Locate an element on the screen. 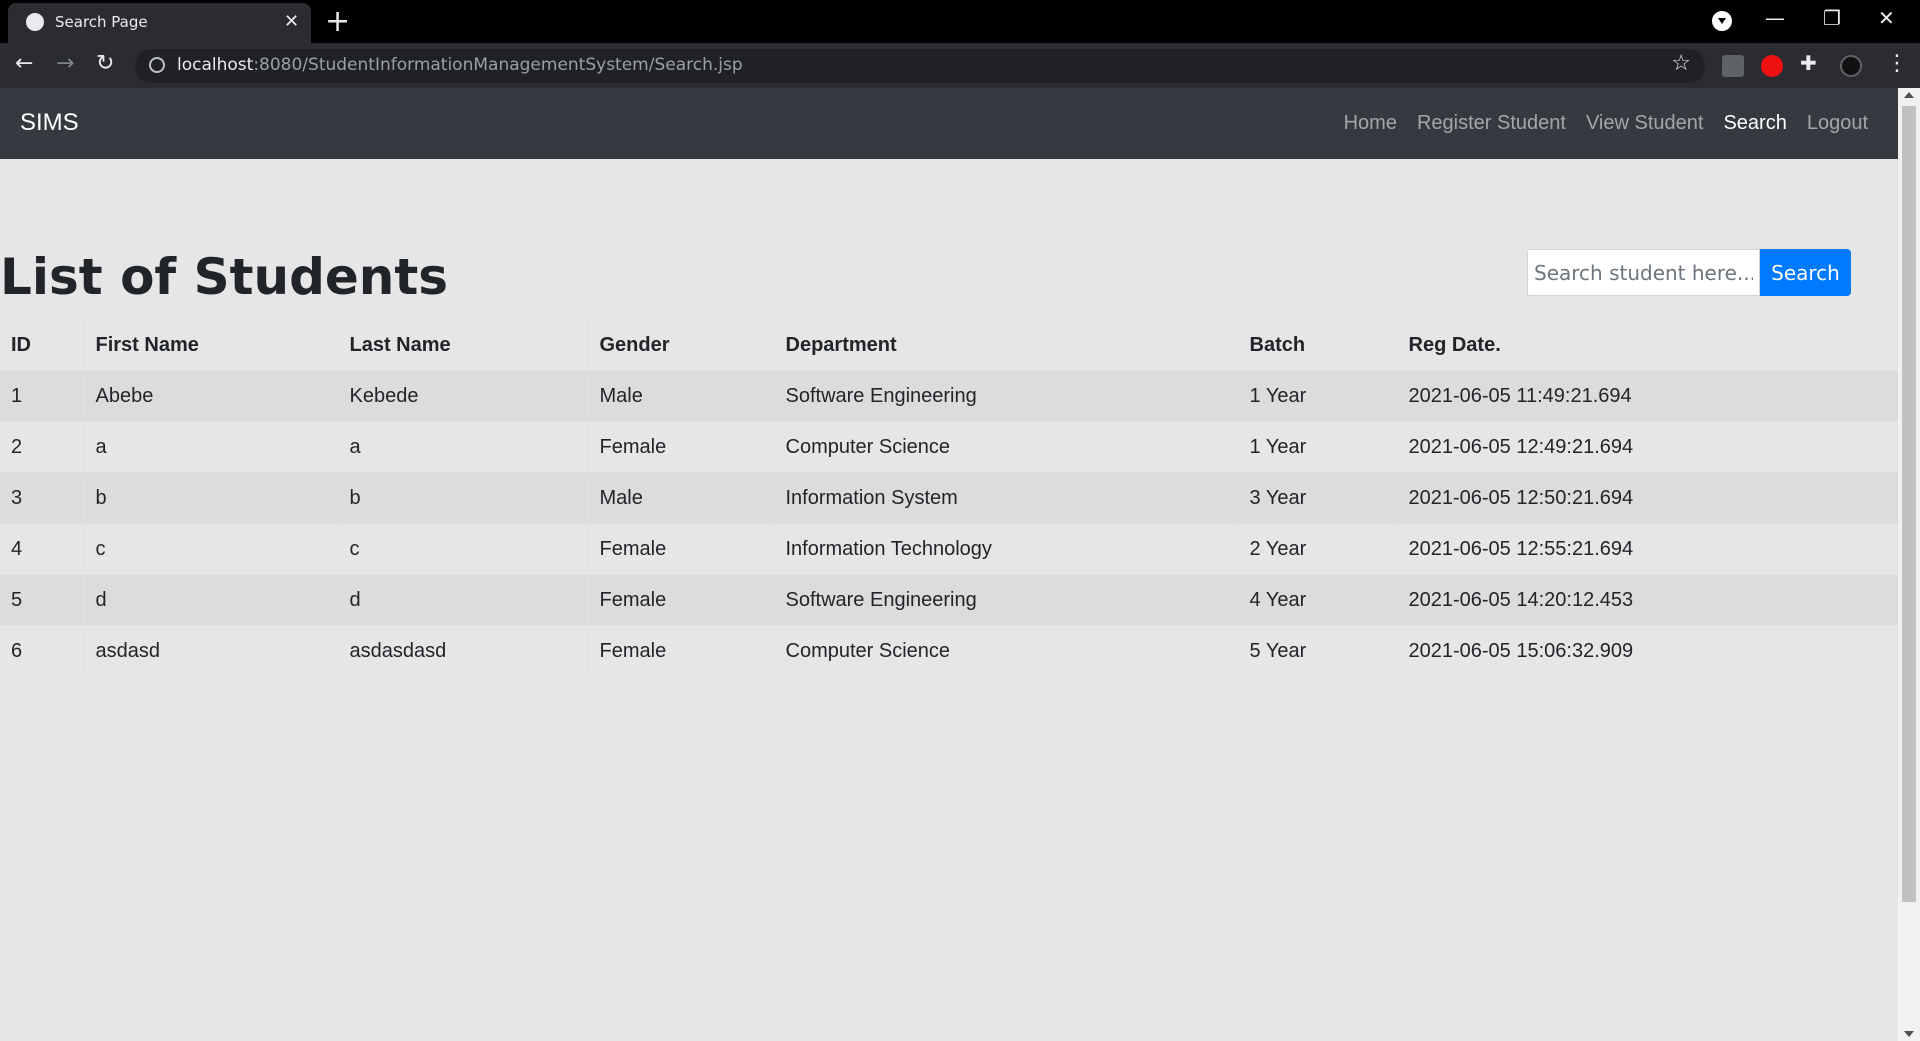 This screenshot has height=1041, width=1920. cell-reg-date: 2021-06-05 12:50:21.694 is located at coordinates (1647, 498).